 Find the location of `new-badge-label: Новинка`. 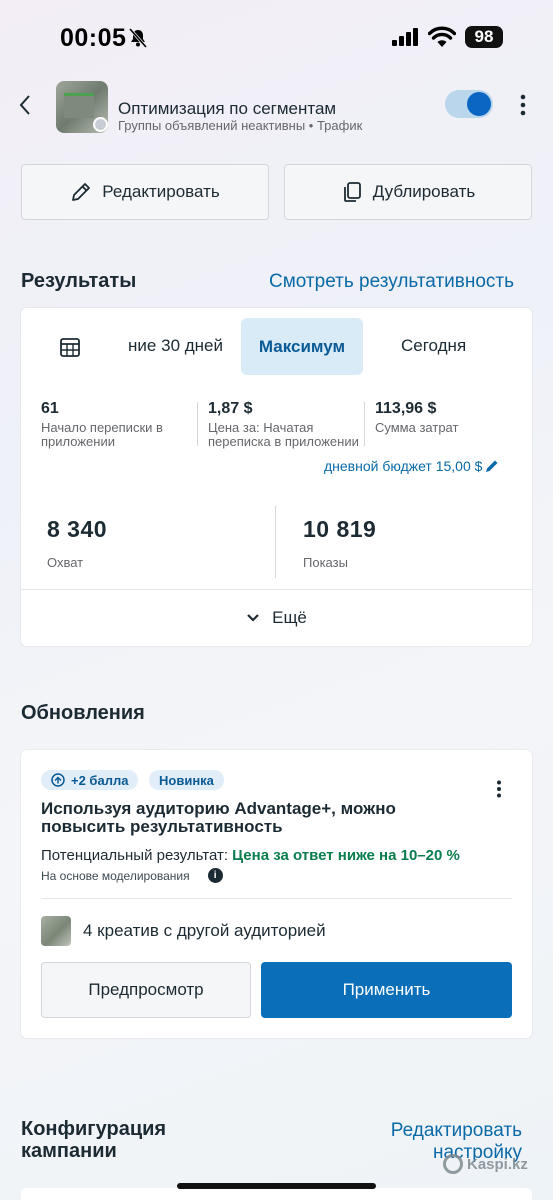

new-badge-label: Новинка is located at coordinates (186, 780).